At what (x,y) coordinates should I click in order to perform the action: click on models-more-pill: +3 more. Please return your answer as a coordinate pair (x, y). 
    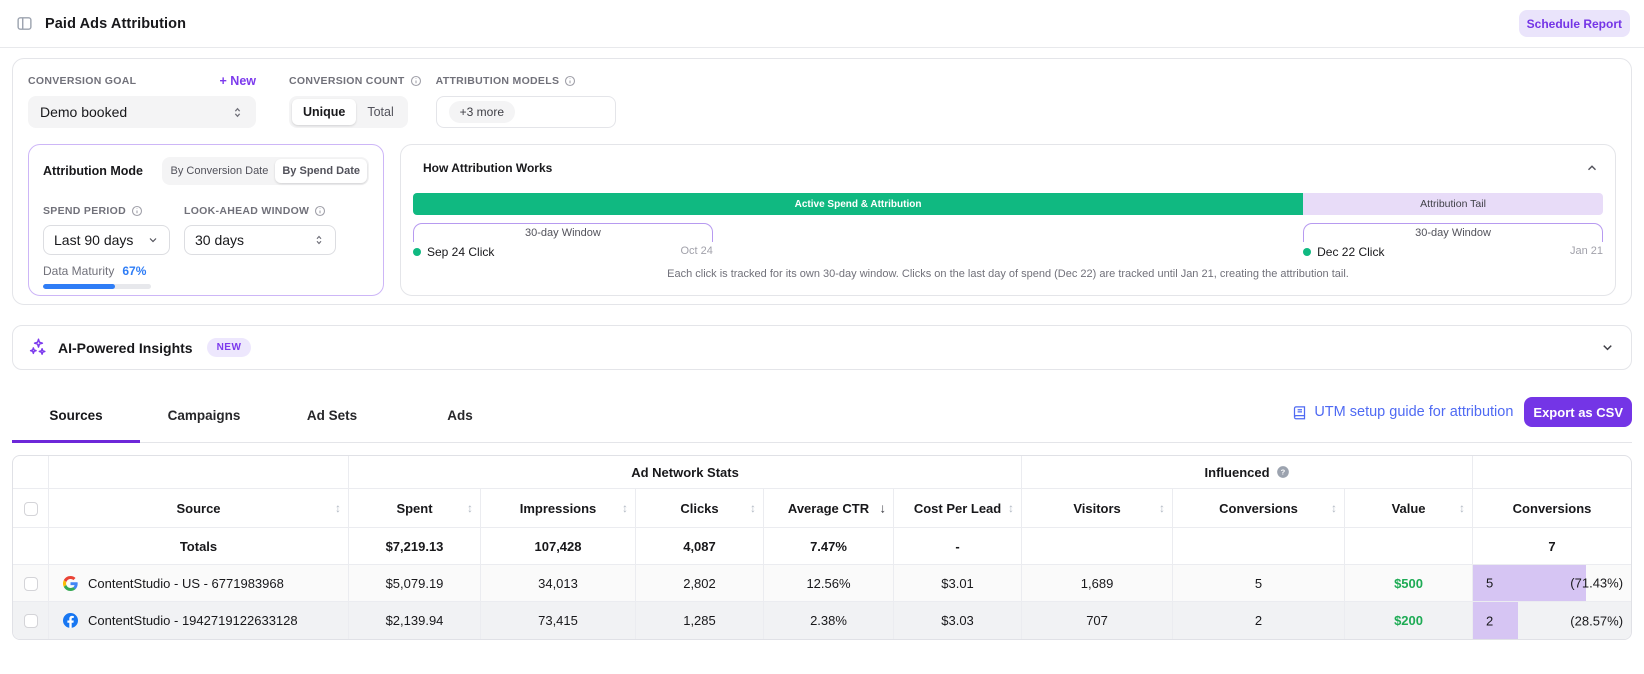
    Looking at the image, I should click on (481, 112).